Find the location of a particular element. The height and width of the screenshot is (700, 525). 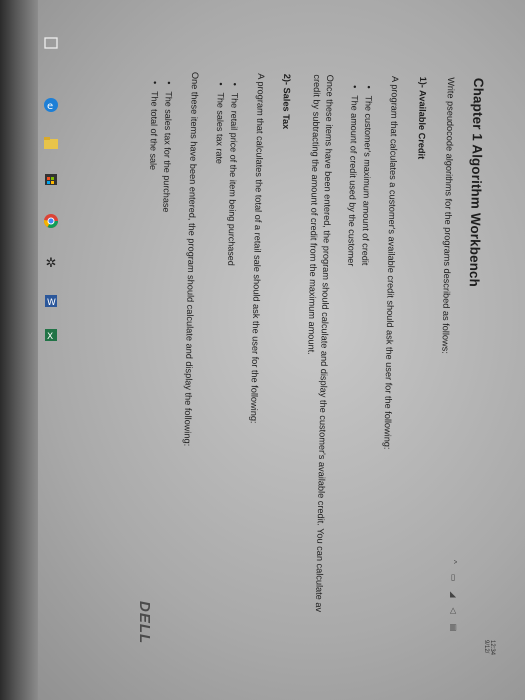

system-tray-icons: ^▭◢◁▤ is located at coordinates (453, 600).